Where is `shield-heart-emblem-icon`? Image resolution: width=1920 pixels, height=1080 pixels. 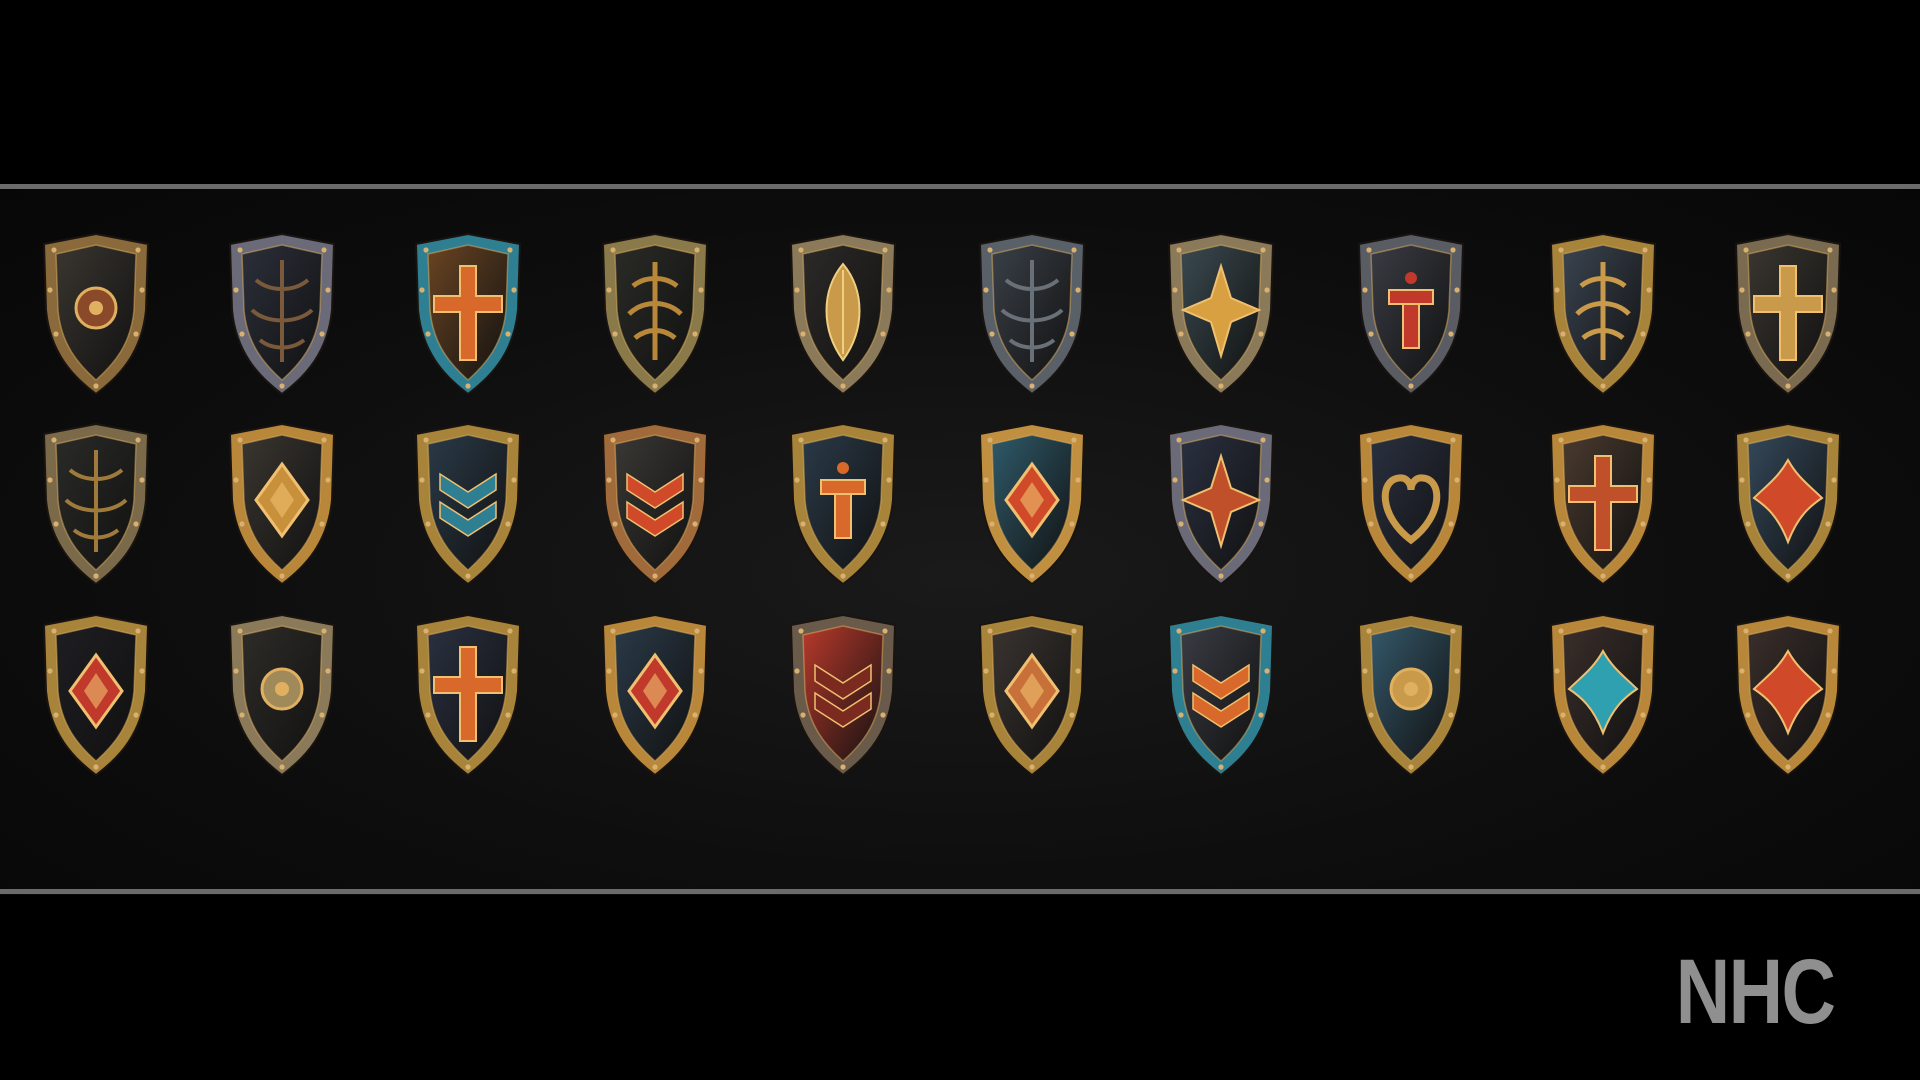 shield-heart-emblem-icon is located at coordinates (1411, 504).